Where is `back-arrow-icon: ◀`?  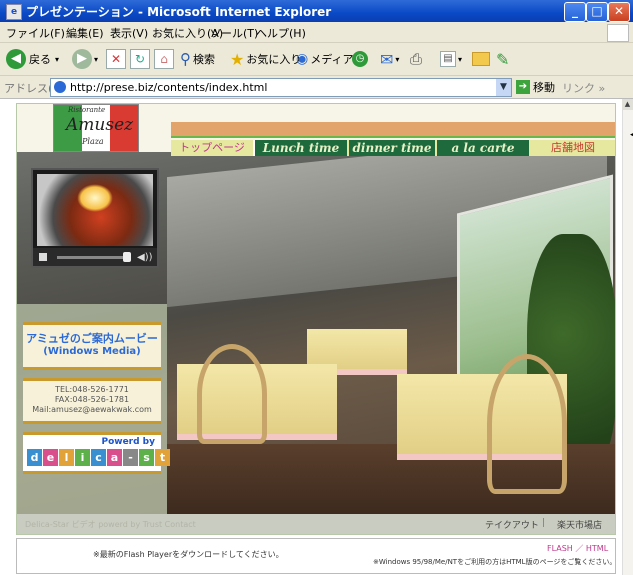
back-arrow-icon: ◀ is located at coordinates (16, 59).